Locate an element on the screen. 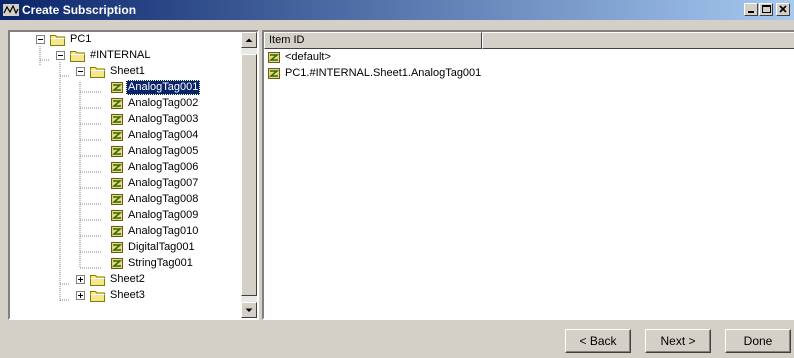 This screenshot has width=794, height=358. folder-label: Sheet1 is located at coordinates (127, 71).